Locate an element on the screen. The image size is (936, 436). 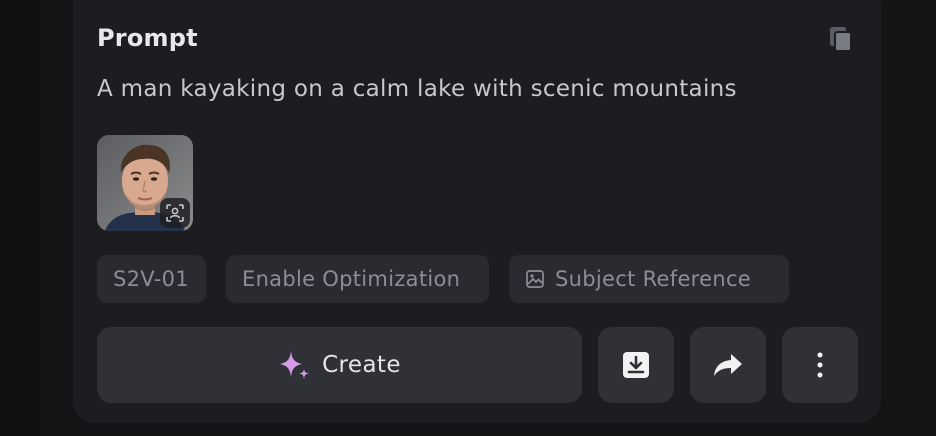
subject-reference-label: Subject Reference is located at coordinates (653, 279).